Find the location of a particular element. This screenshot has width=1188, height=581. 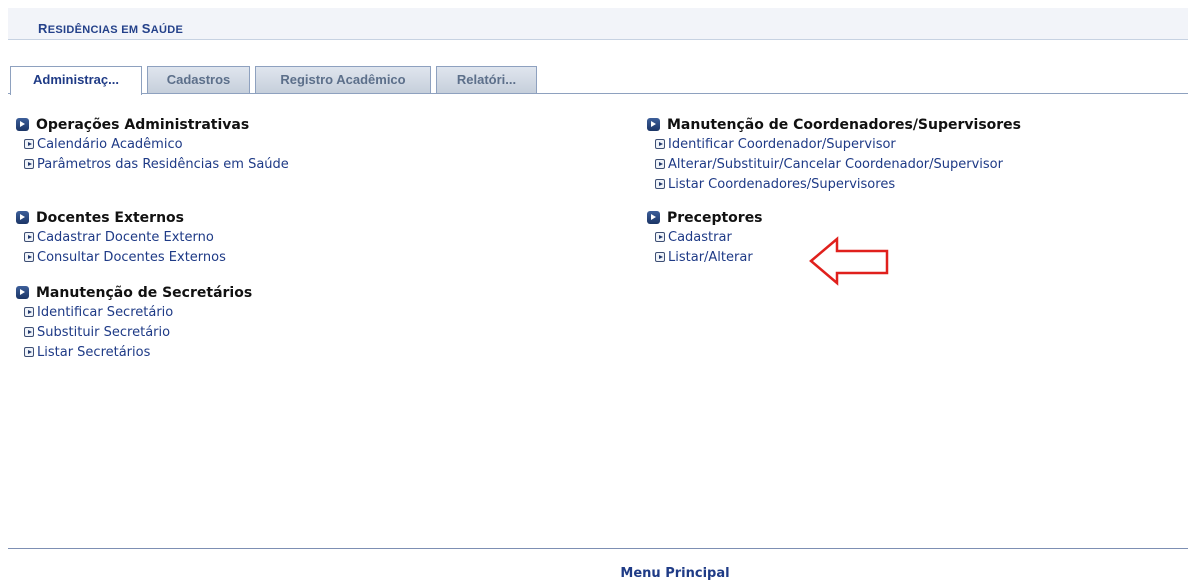

tab-registro-academico: Registro Acadêmico is located at coordinates (343, 79).